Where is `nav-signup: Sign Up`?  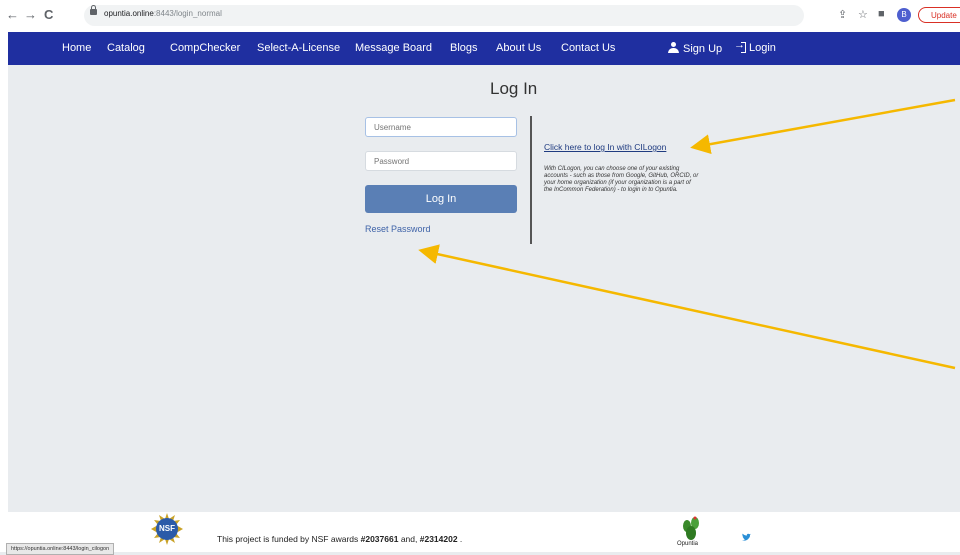
nav-signup: Sign Up is located at coordinates (695, 48).